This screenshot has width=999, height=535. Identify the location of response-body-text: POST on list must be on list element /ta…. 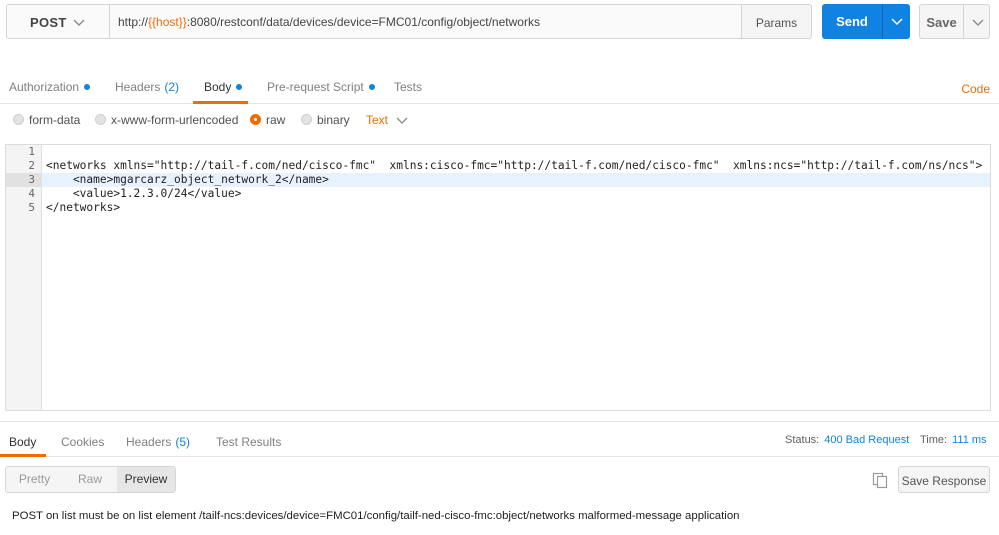
(376, 516).